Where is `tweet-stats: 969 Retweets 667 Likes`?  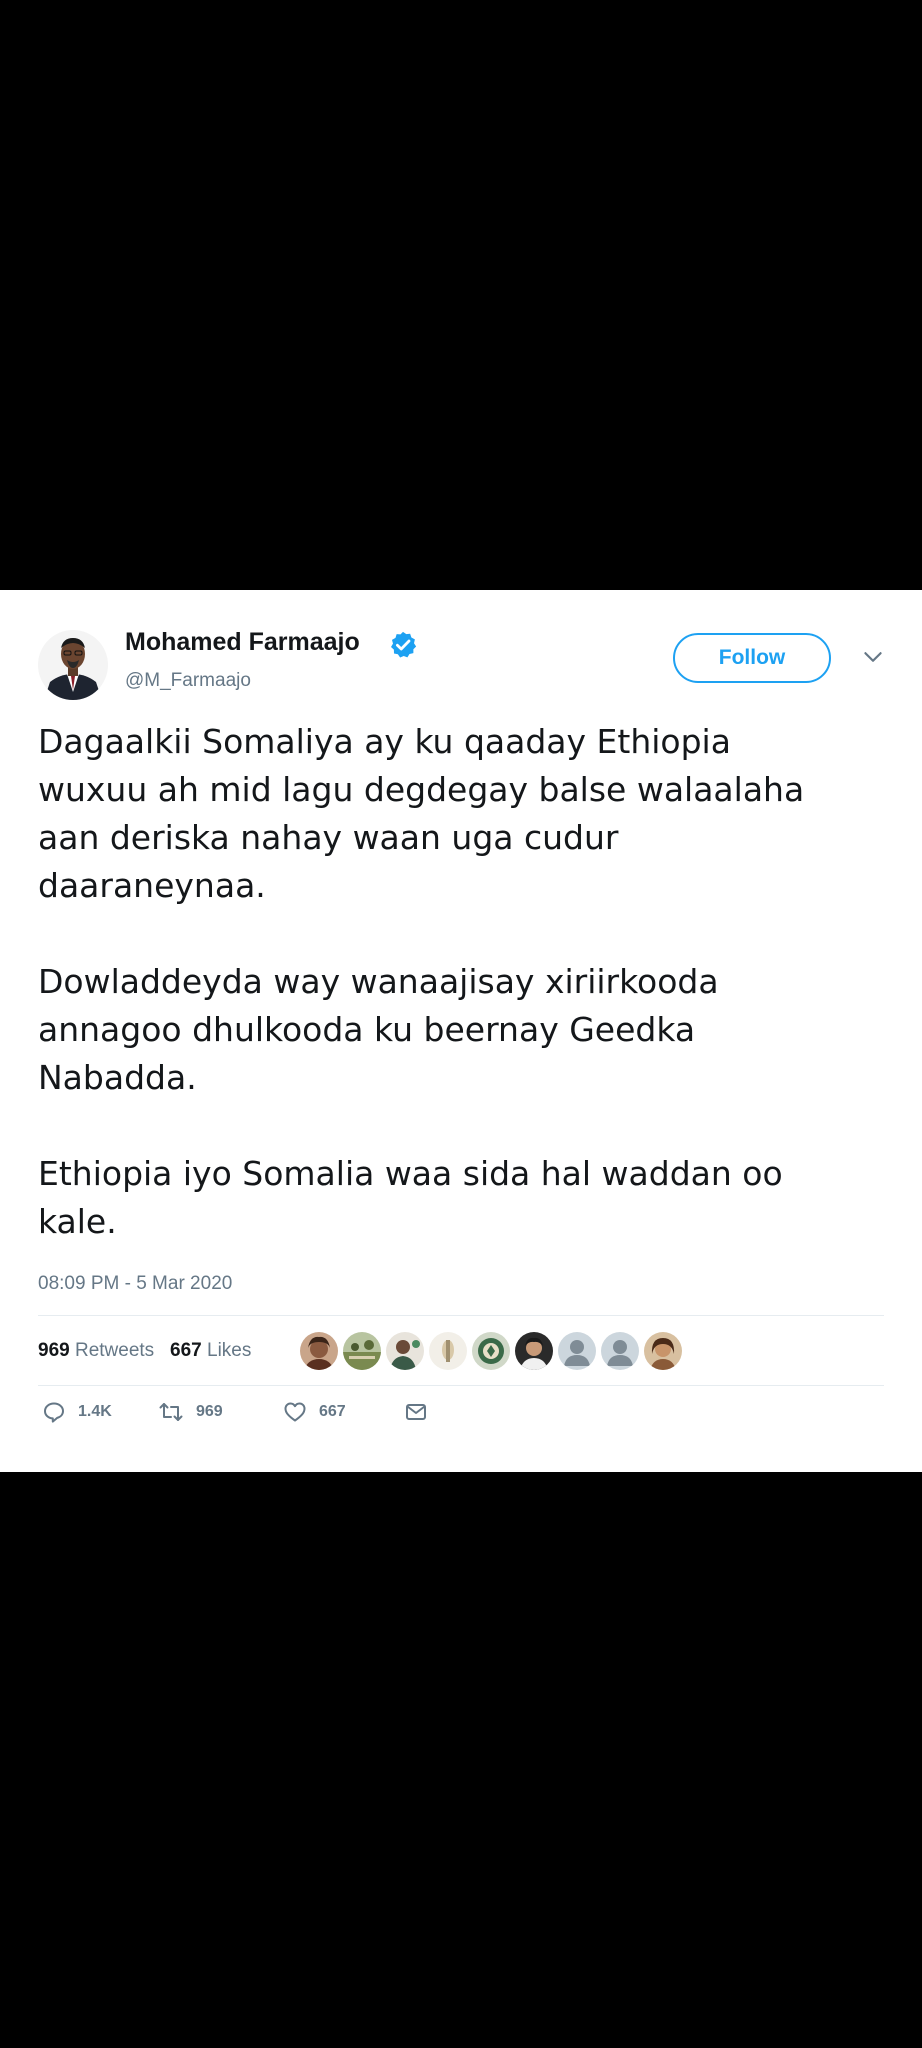 tweet-stats: 969 Retweets 667 Likes is located at coordinates (144, 1351).